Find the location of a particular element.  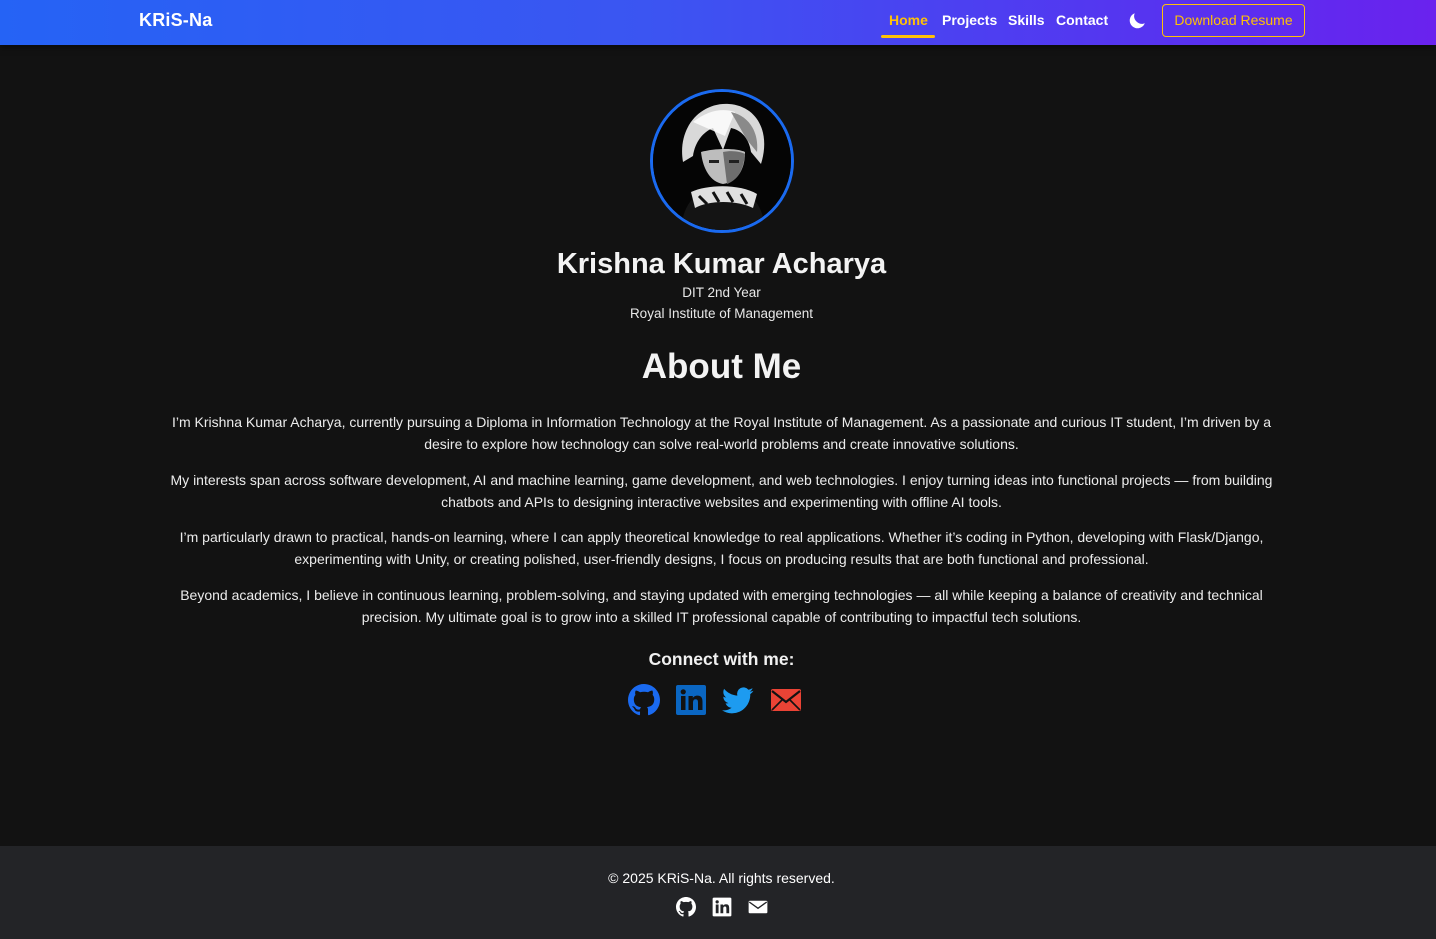

copyright-text: © 2025 KRiS-Na. All rights reserved. is located at coordinates (721, 878).